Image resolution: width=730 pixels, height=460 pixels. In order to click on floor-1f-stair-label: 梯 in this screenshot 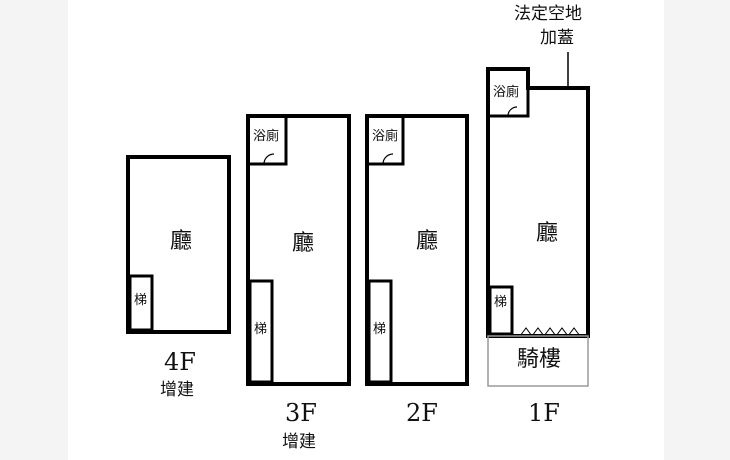, I will do `click(501, 302)`.